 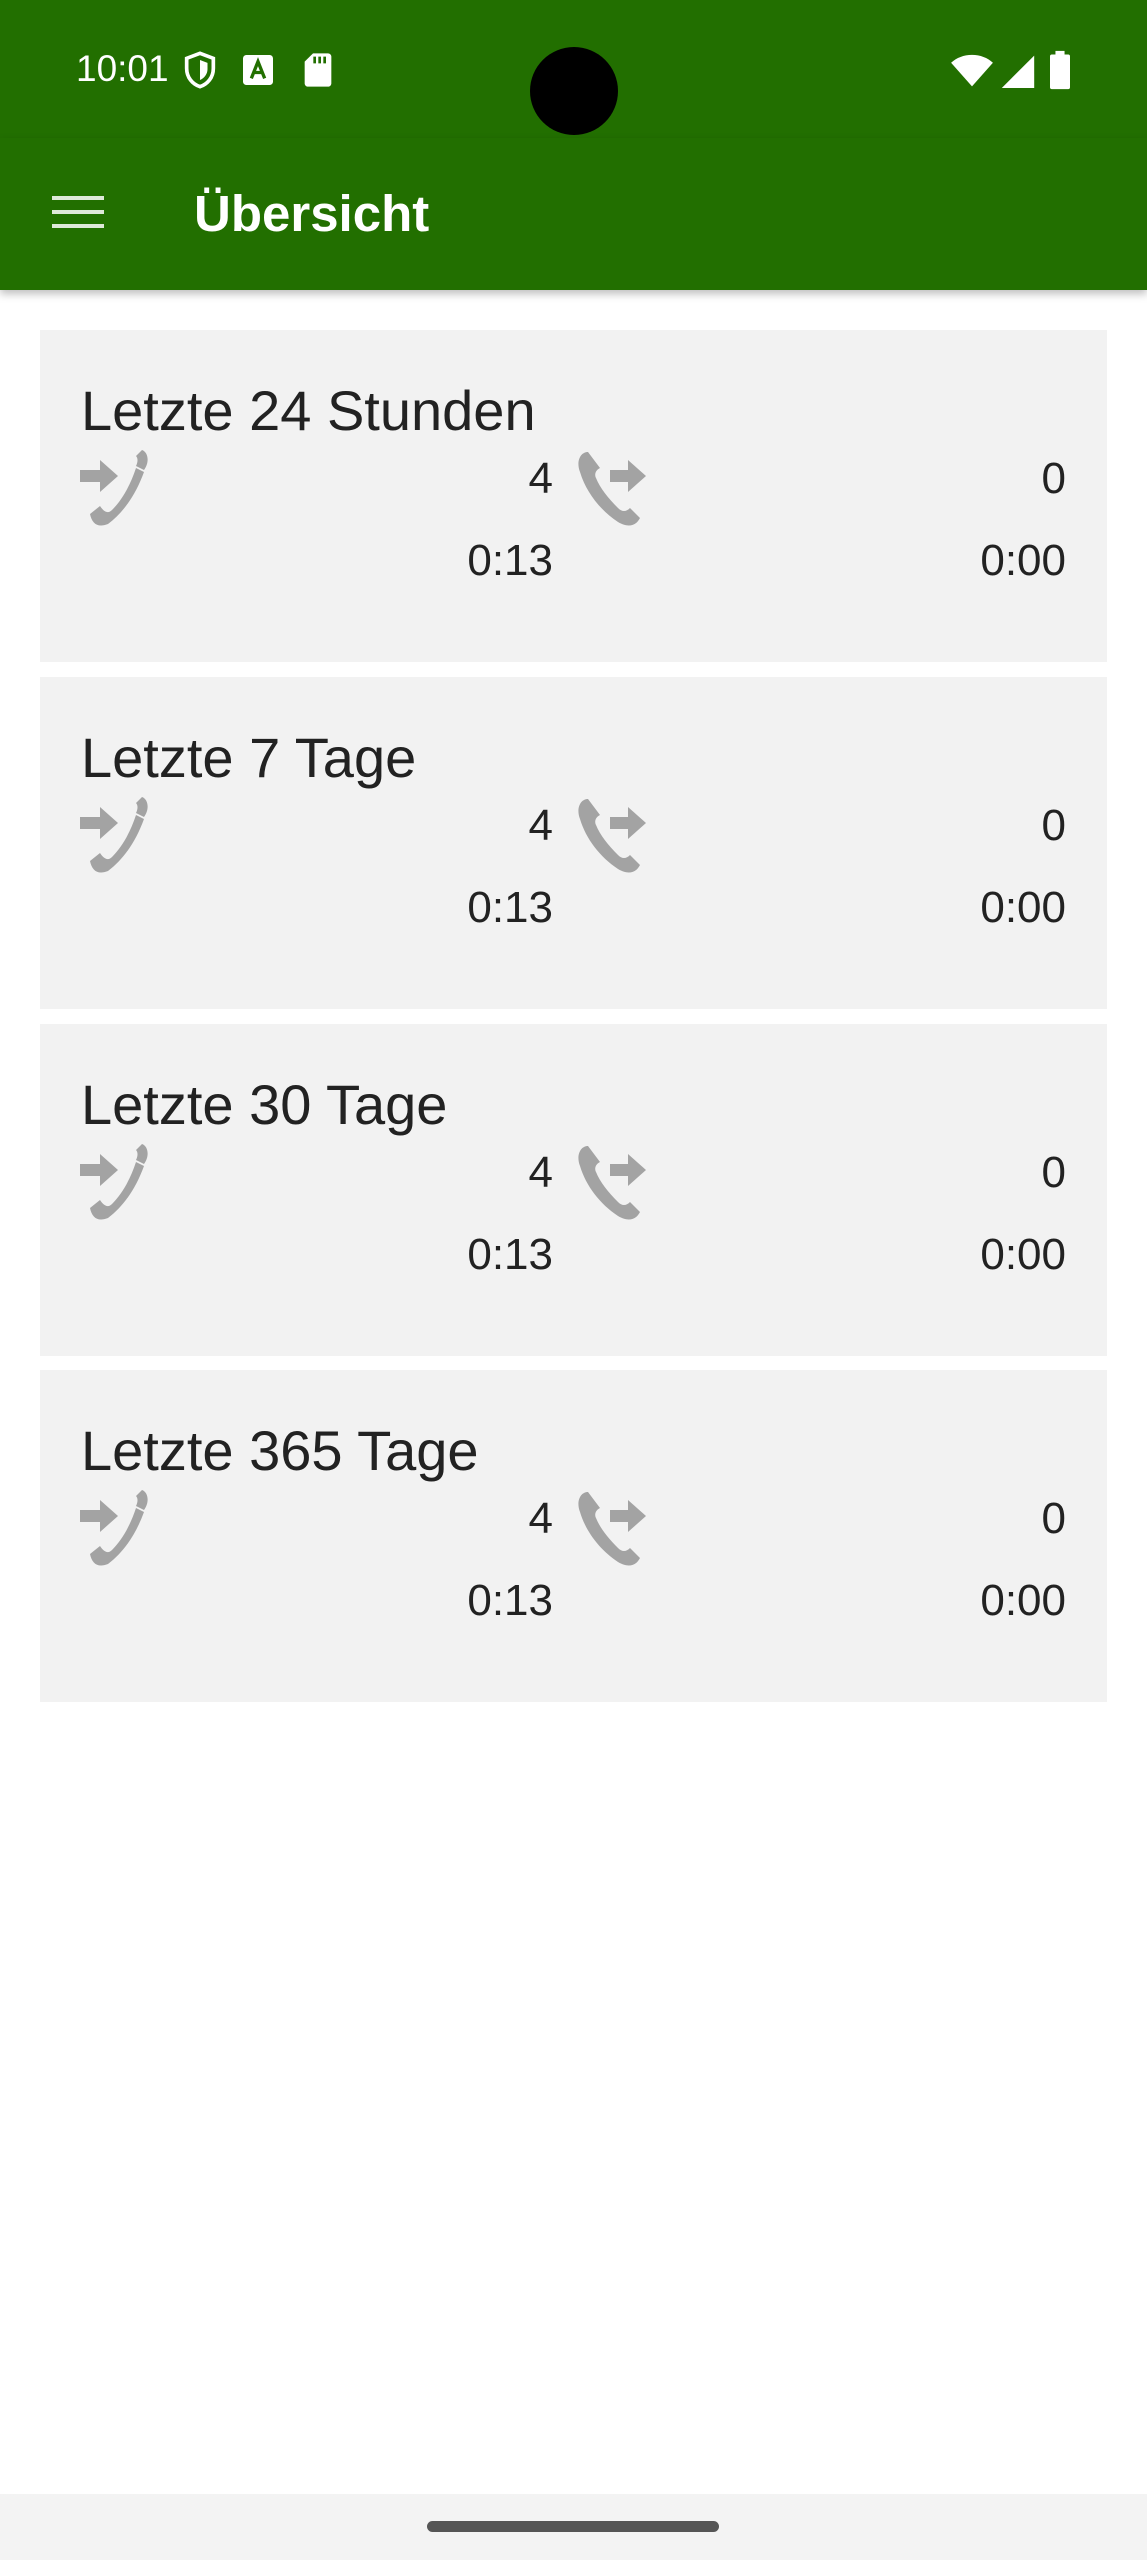 What do you see at coordinates (200, 70) in the screenshot?
I see `shield-icon` at bounding box center [200, 70].